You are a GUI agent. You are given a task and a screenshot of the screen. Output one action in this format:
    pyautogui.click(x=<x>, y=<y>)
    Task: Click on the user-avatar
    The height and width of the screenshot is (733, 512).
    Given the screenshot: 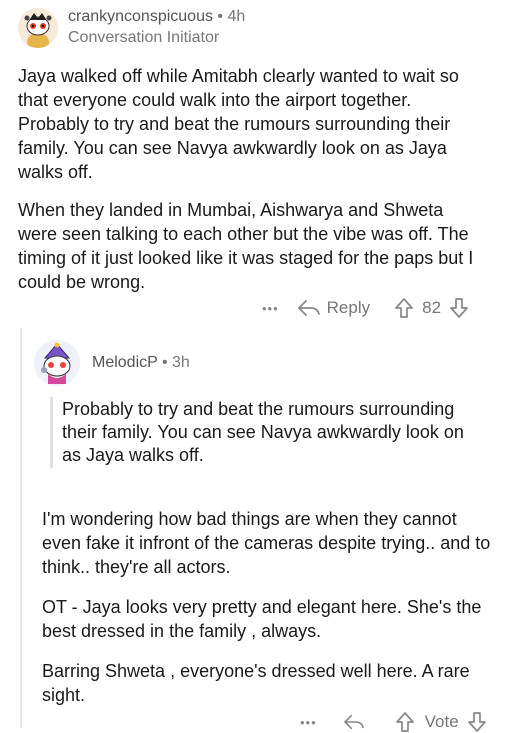 What is the action you would take?
    pyautogui.click(x=38, y=28)
    